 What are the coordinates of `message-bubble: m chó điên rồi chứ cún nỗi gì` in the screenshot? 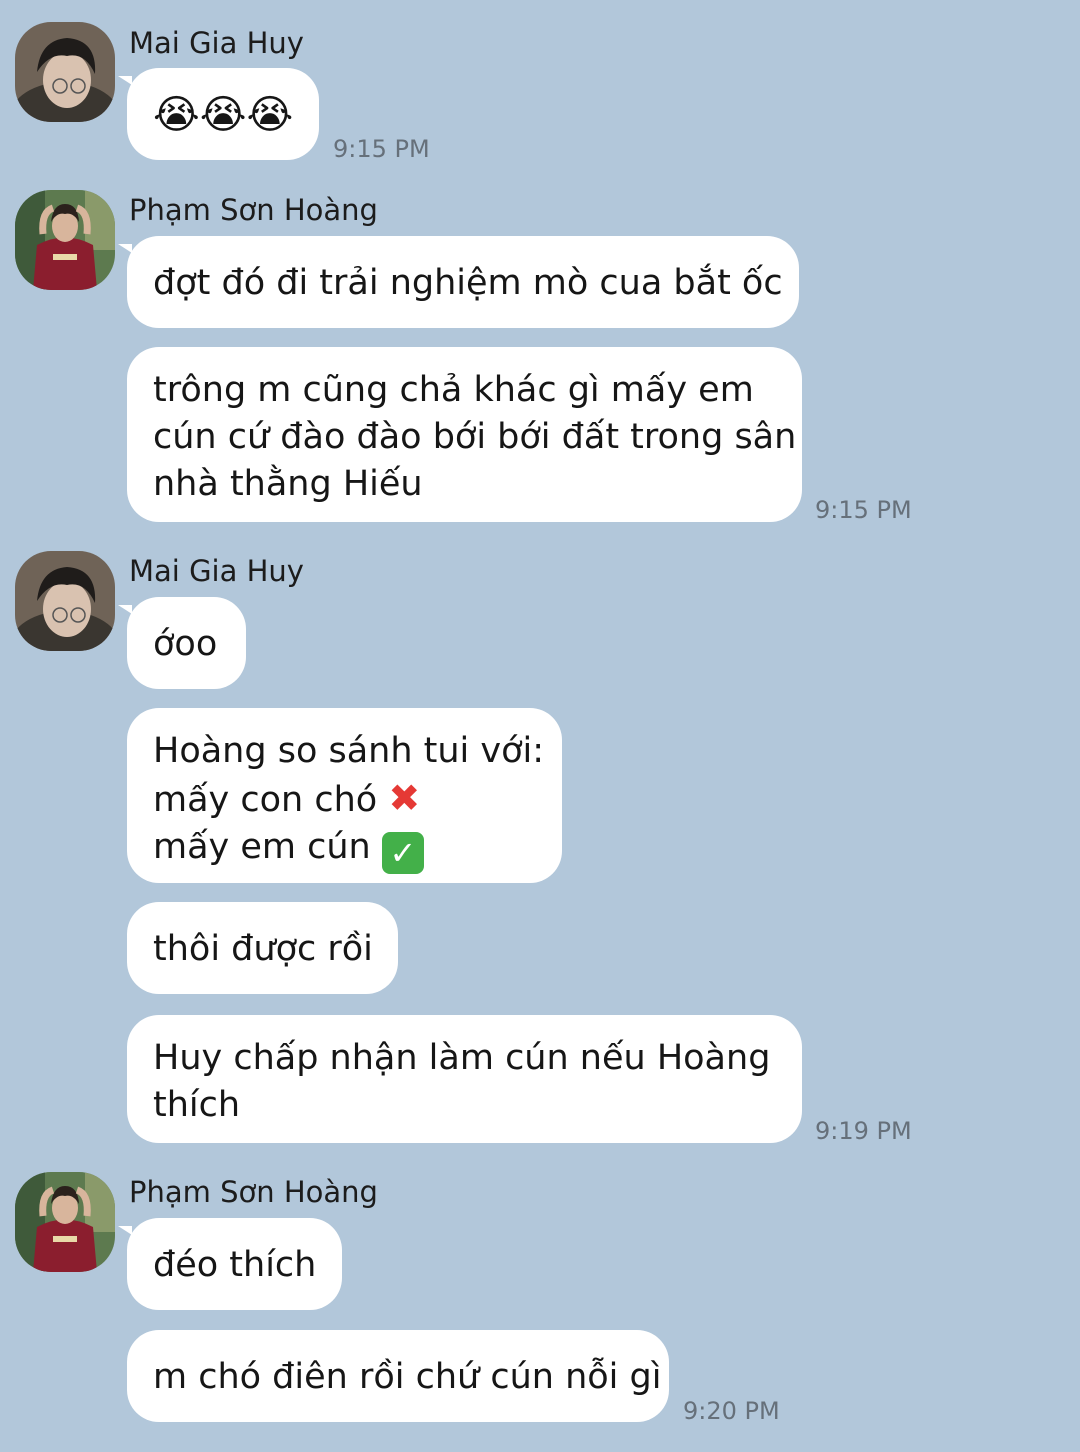 It's located at (398, 1376).